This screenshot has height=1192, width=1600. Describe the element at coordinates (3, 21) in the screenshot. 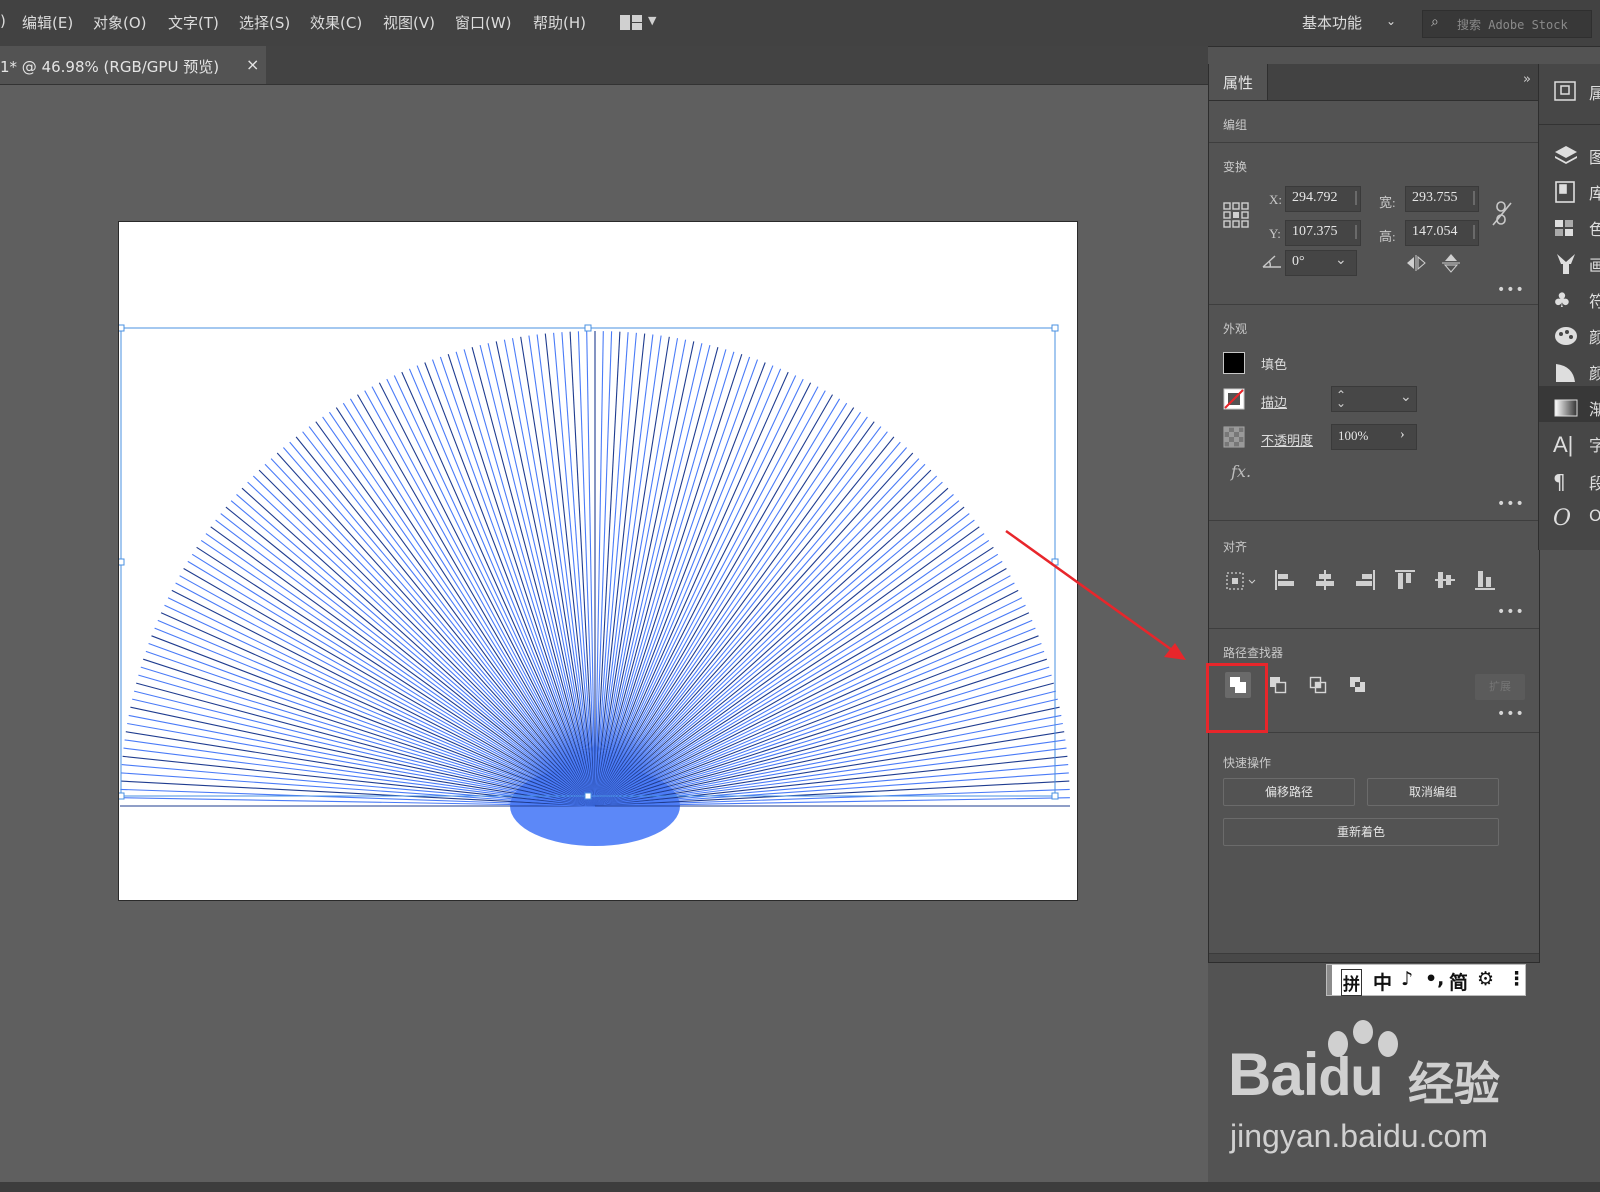

I see `menu-item-clipped: )` at that location.